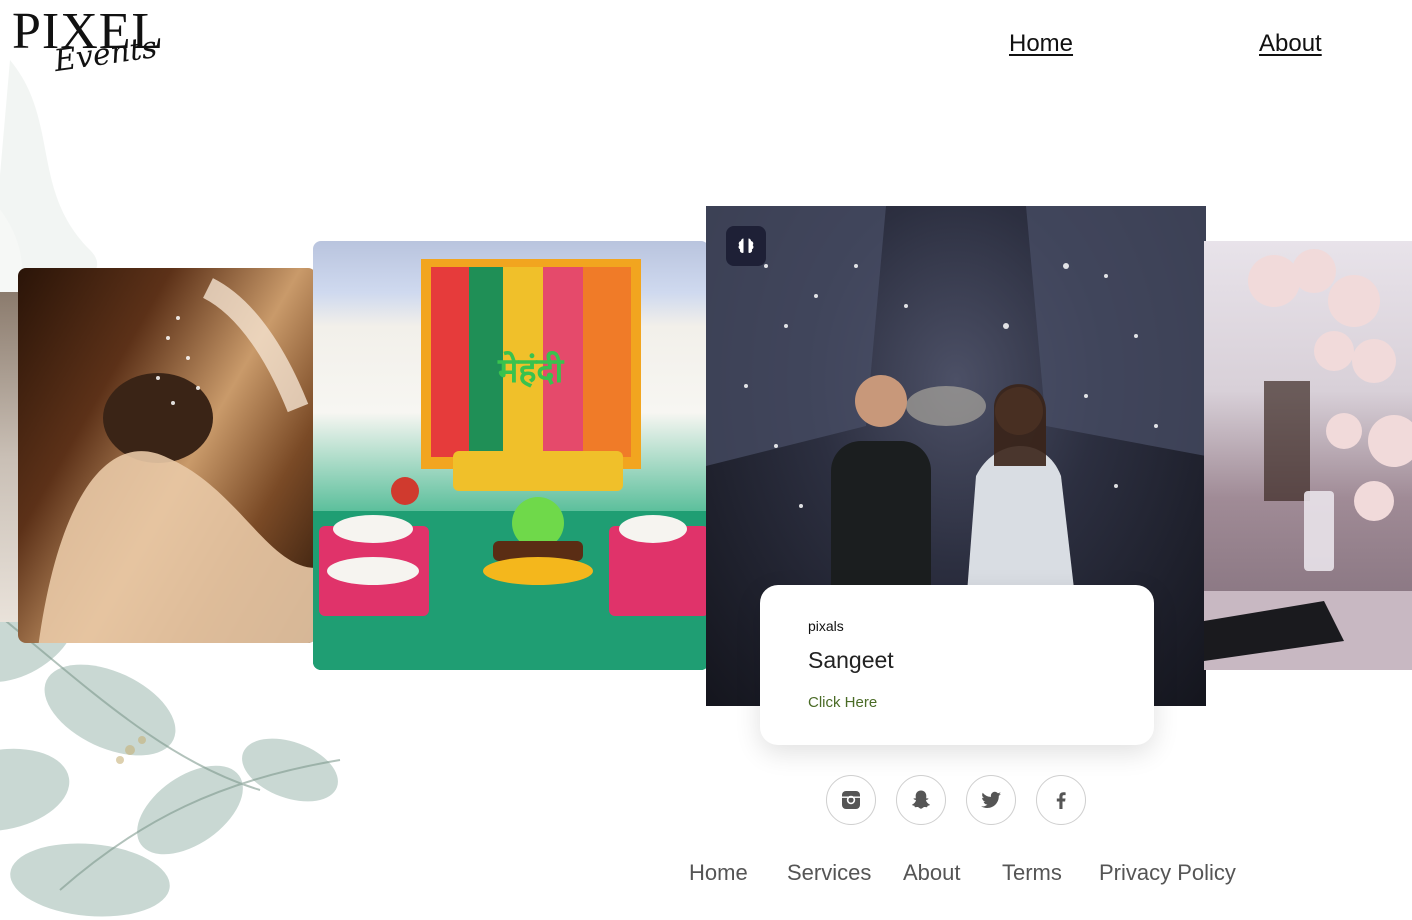 The width and height of the screenshot is (1412, 920). Describe the element at coordinates (177, 460) in the screenshot. I see `haldi-photo` at that location.